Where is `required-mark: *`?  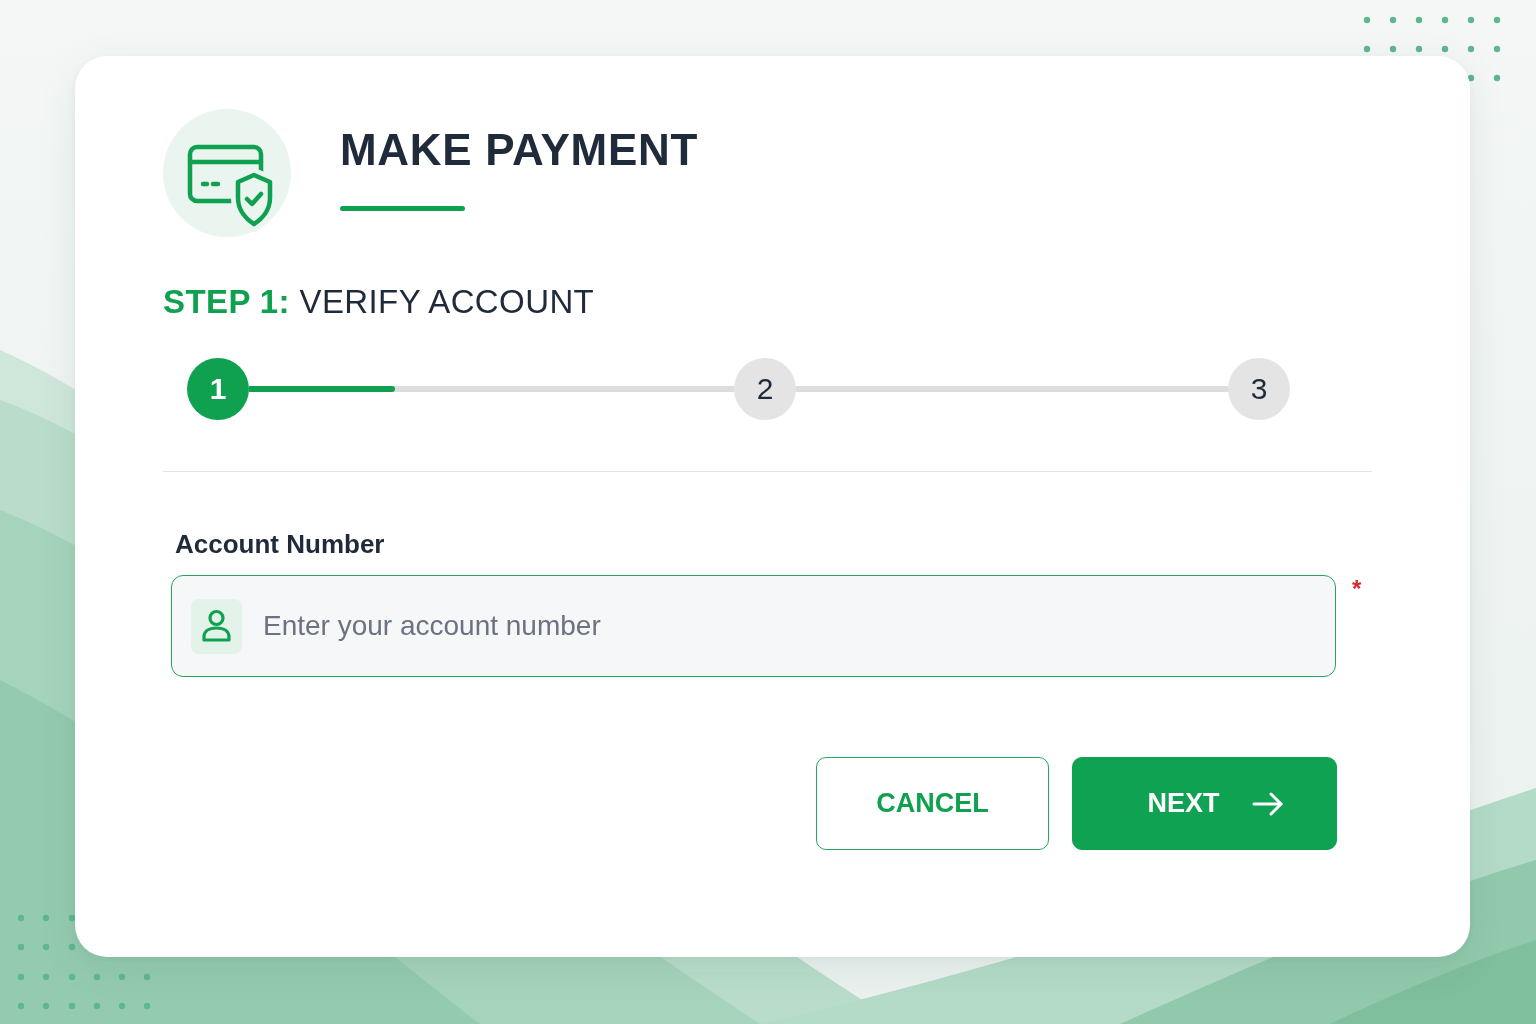 required-mark: * is located at coordinates (1357, 589).